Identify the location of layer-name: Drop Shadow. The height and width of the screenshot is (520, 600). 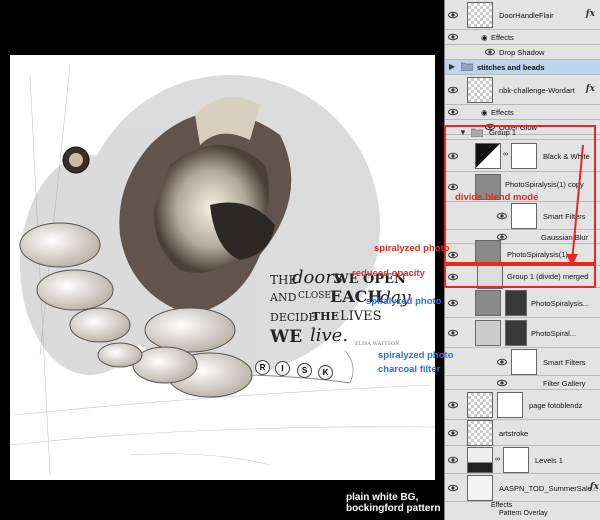
(522, 52).